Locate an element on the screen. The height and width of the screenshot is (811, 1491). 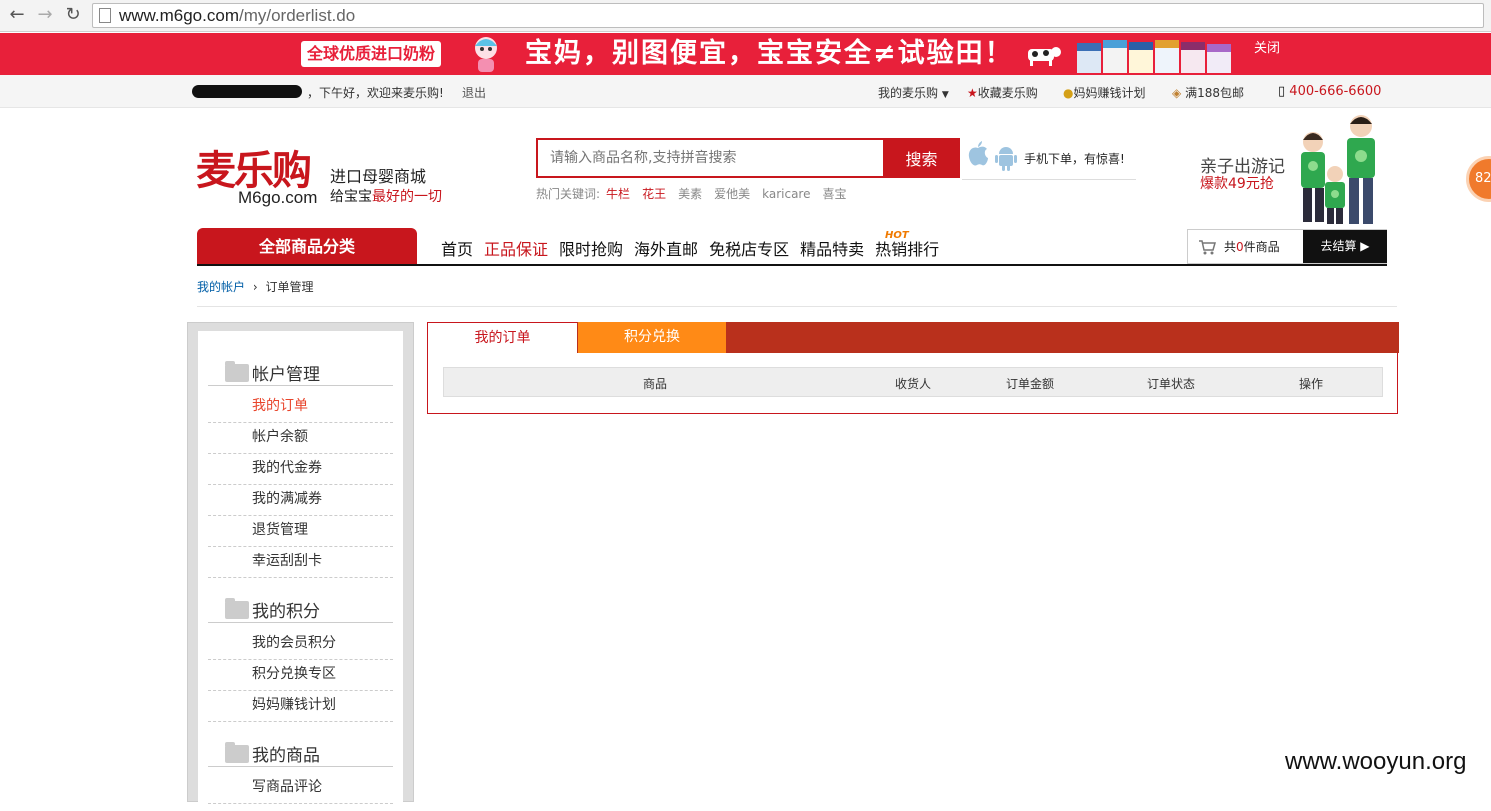
all-categories-button: 全部商品分类 is located at coordinates (307, 246).